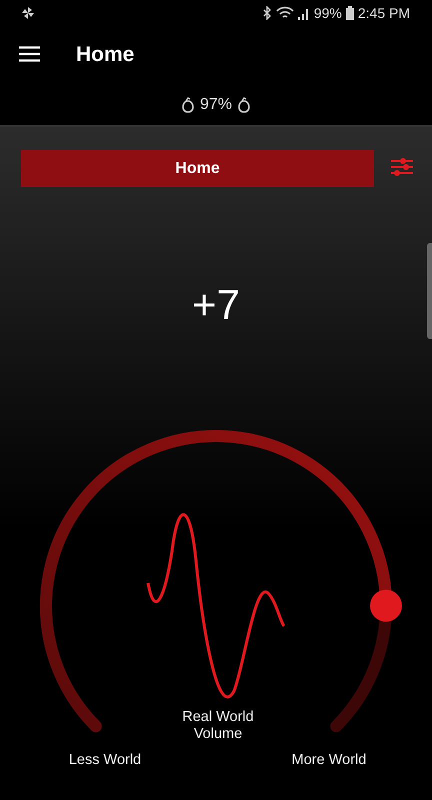 Image resolution: width=432 pixels, height=800 pixels. What do you see at coordinates (105, 55) in the screenshot?
I see `app-title: Home` at bounding box center [105, 55].